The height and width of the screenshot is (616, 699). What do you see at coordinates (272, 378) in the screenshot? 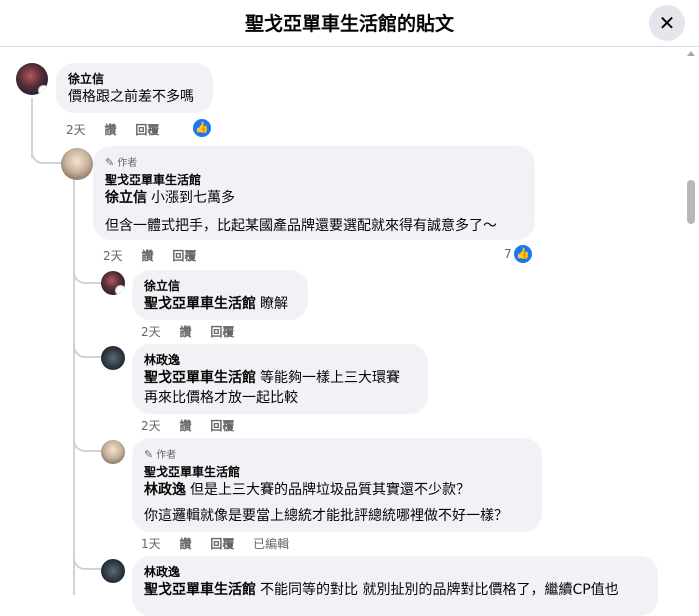
I see `comment-text: 聖戈亞單車生活館 等能夠一樣上三大環賽` at bounding box center [272, 378].